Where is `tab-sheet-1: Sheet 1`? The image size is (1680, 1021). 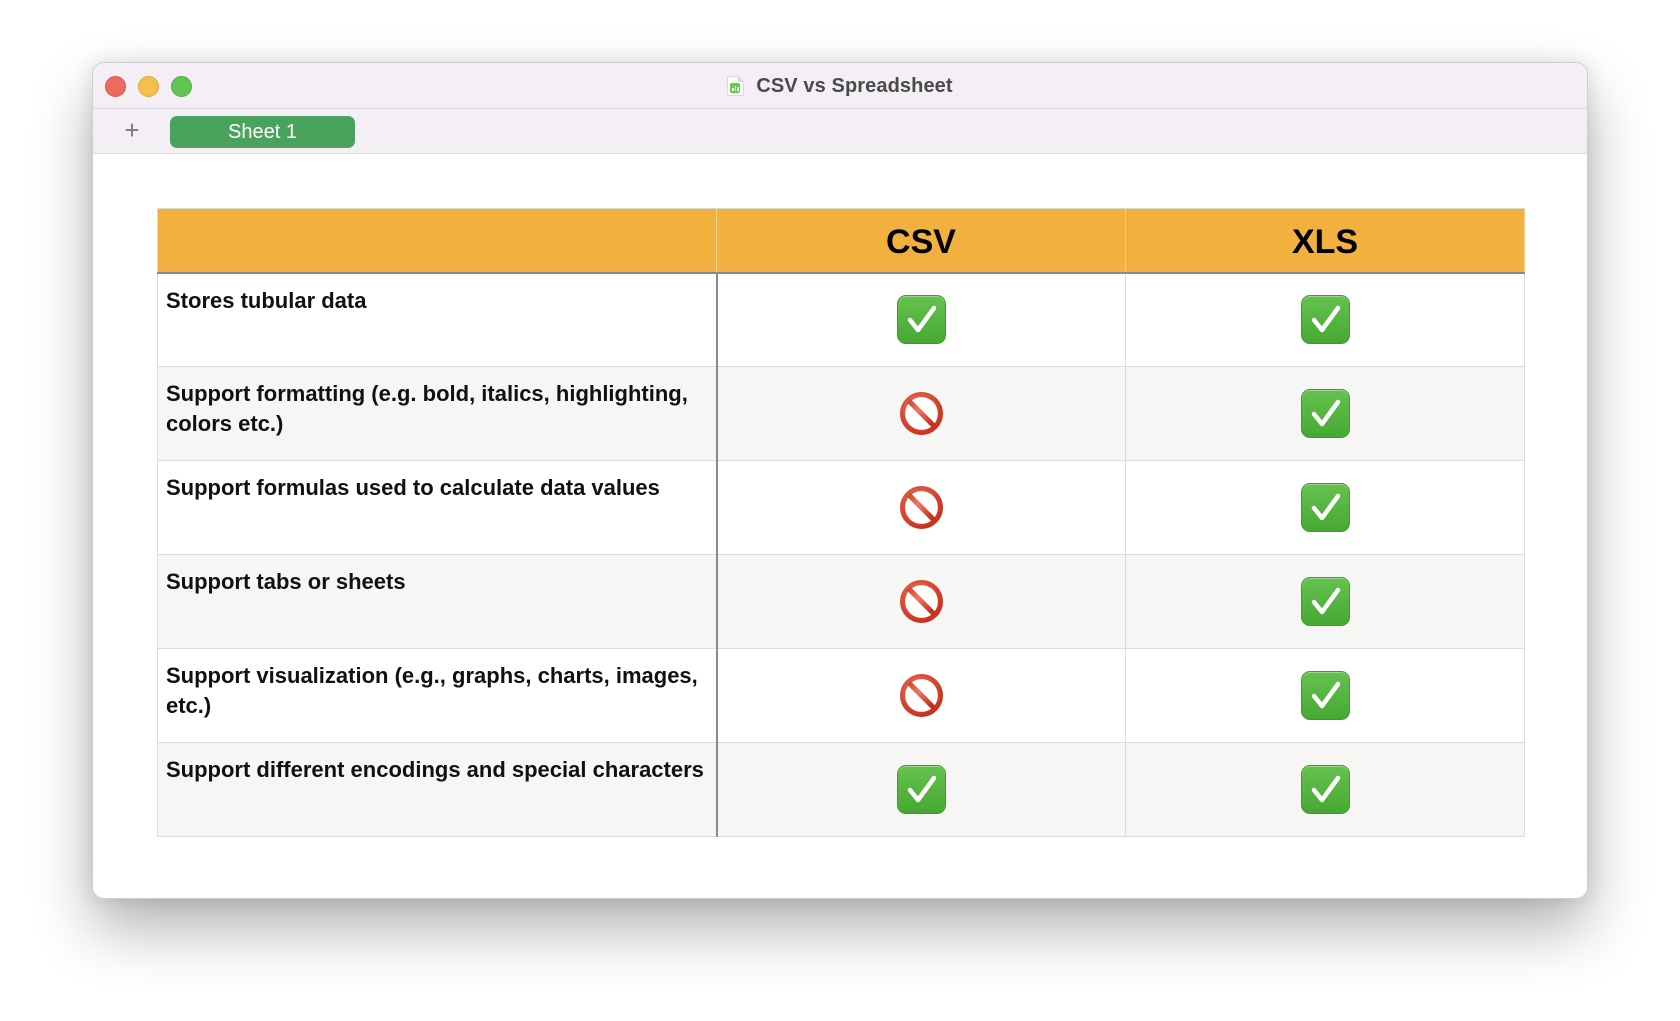
tab-sheet-1: Sheet 1 is located at coordinates (262, 132).